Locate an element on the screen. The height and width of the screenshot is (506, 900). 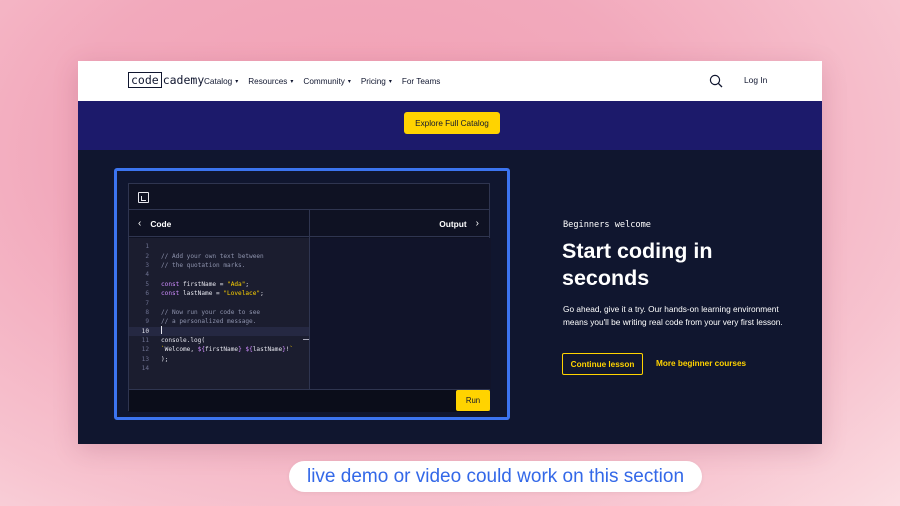
nav-item-label: For Teams is located at coordinates (421, 81).